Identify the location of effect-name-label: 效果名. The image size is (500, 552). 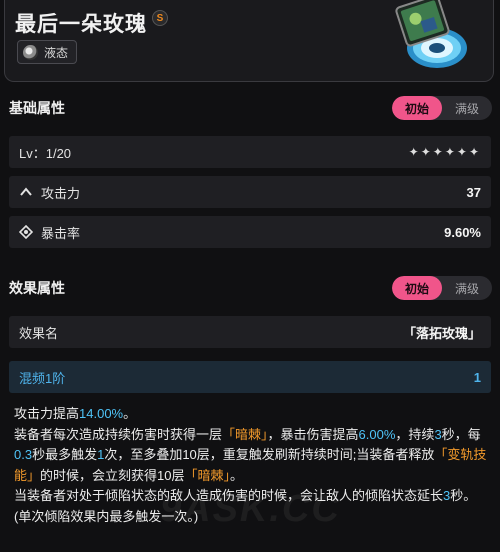
(39, 333).